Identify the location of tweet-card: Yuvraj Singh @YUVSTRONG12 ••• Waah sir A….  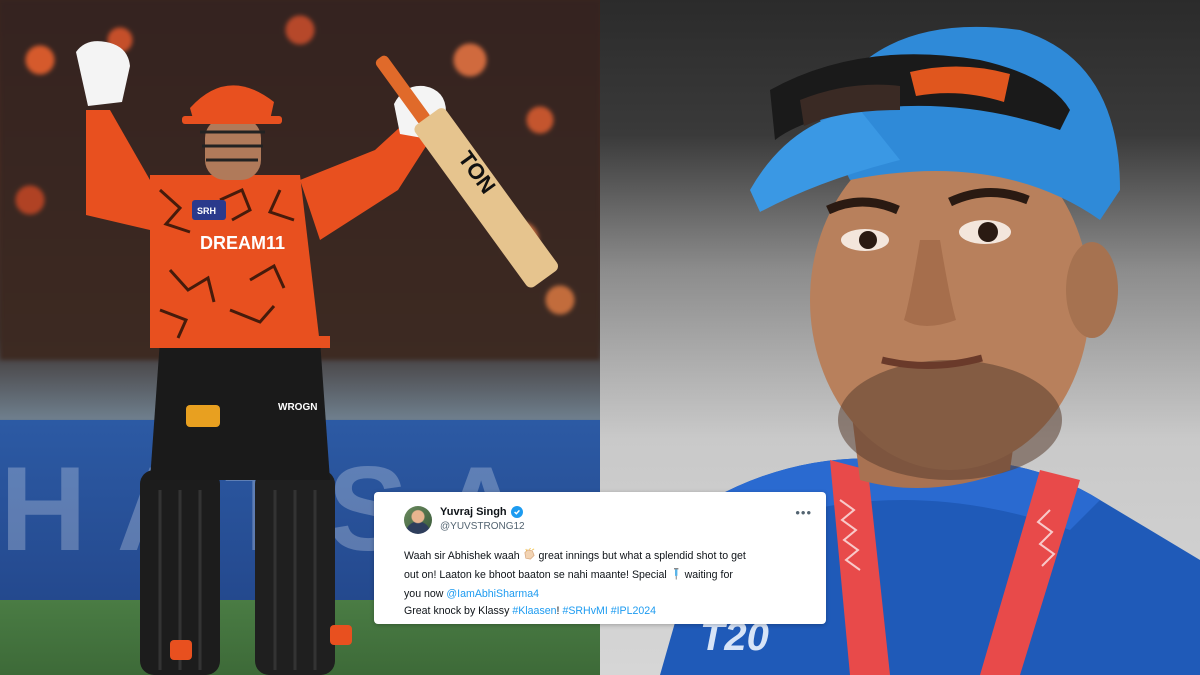
(600, 558).